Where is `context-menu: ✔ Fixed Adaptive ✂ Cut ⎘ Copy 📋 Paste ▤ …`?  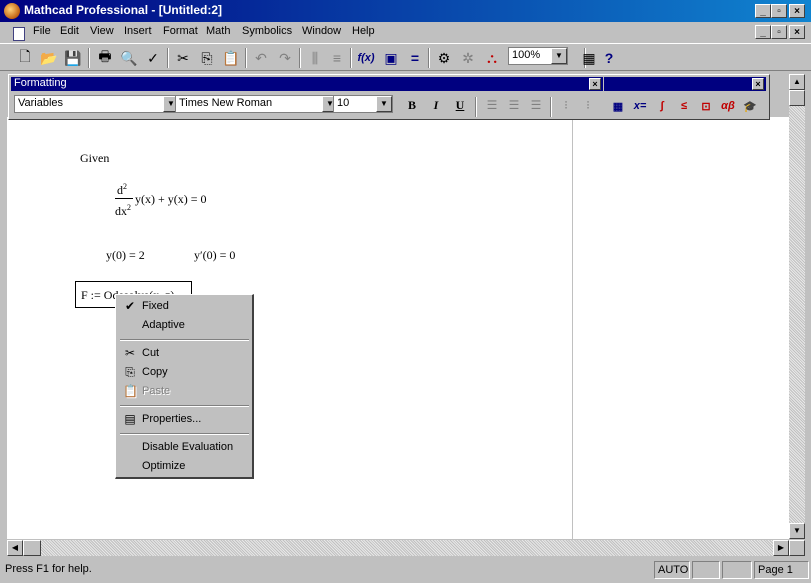
context-menu: ✔ Fixed Adaptive ✂ Cut ⎘ Copy 📋 Paste ▤ … is located at coordinates (184, 386).